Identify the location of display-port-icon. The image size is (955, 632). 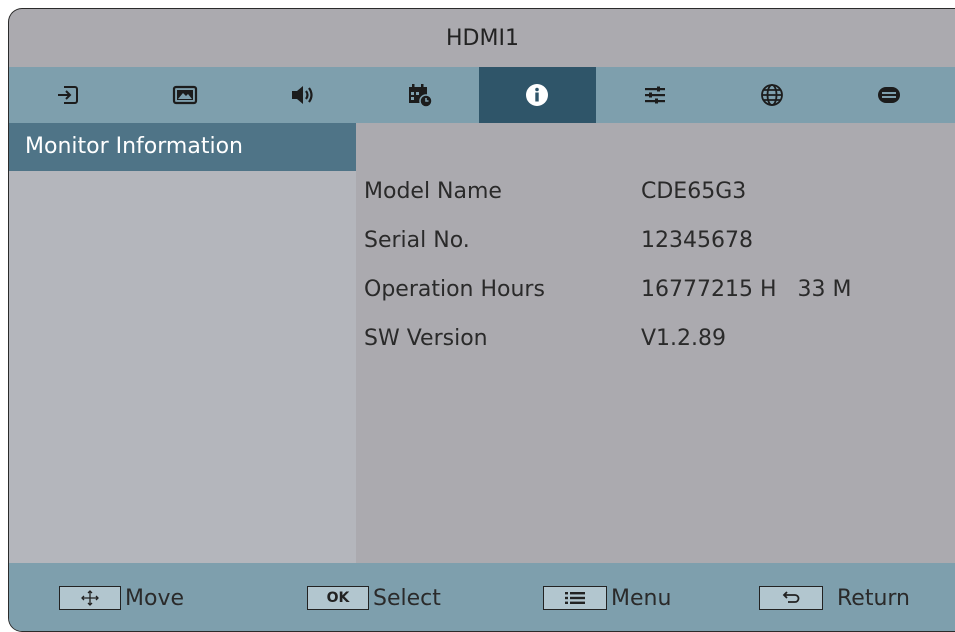
(889, 95).